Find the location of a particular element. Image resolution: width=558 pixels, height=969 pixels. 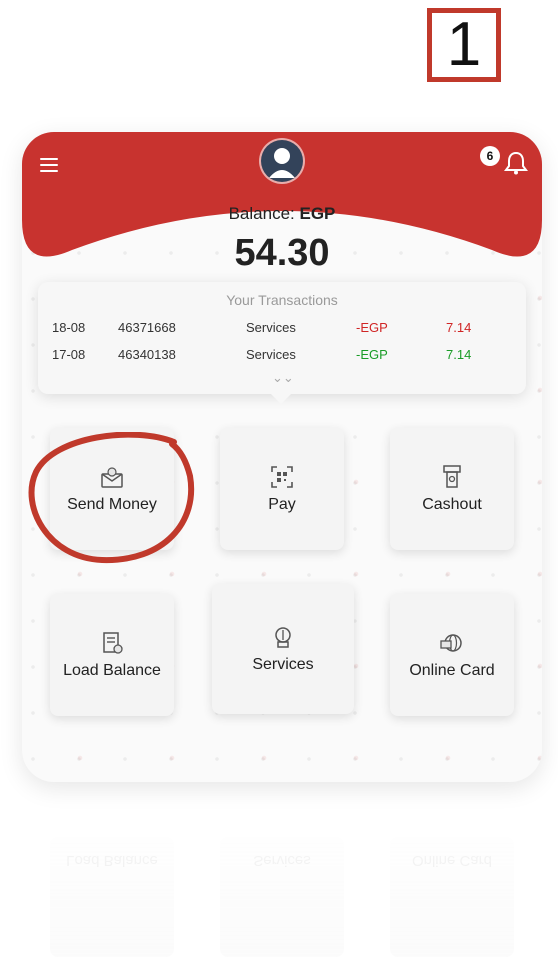

bell-icon is located at coordinates (516, 163).